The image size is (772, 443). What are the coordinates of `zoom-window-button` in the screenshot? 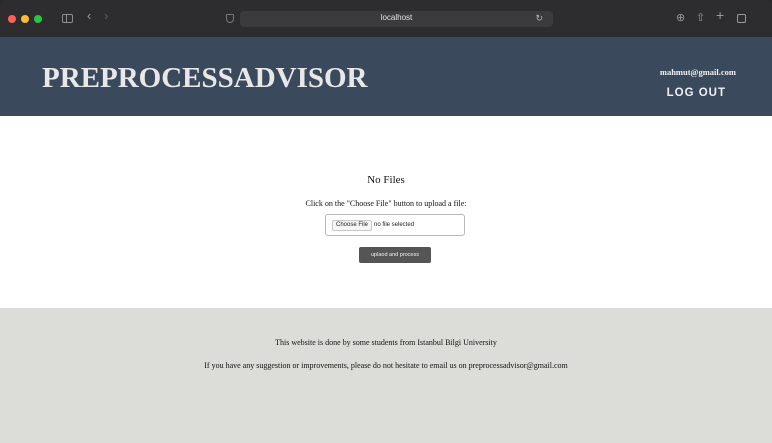 It's located at (38, 18).